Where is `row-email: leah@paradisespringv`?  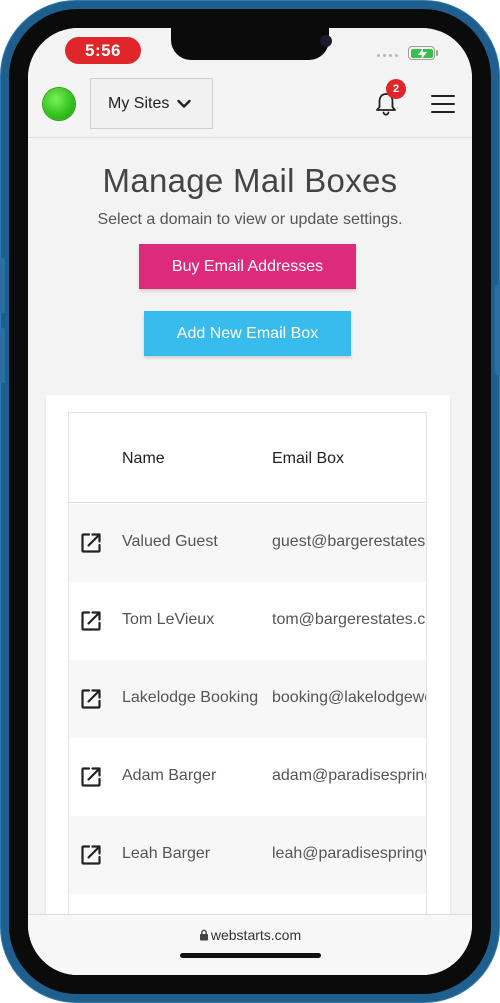 row-email: leah@paradisespringv is located at coordinates (349, 853).